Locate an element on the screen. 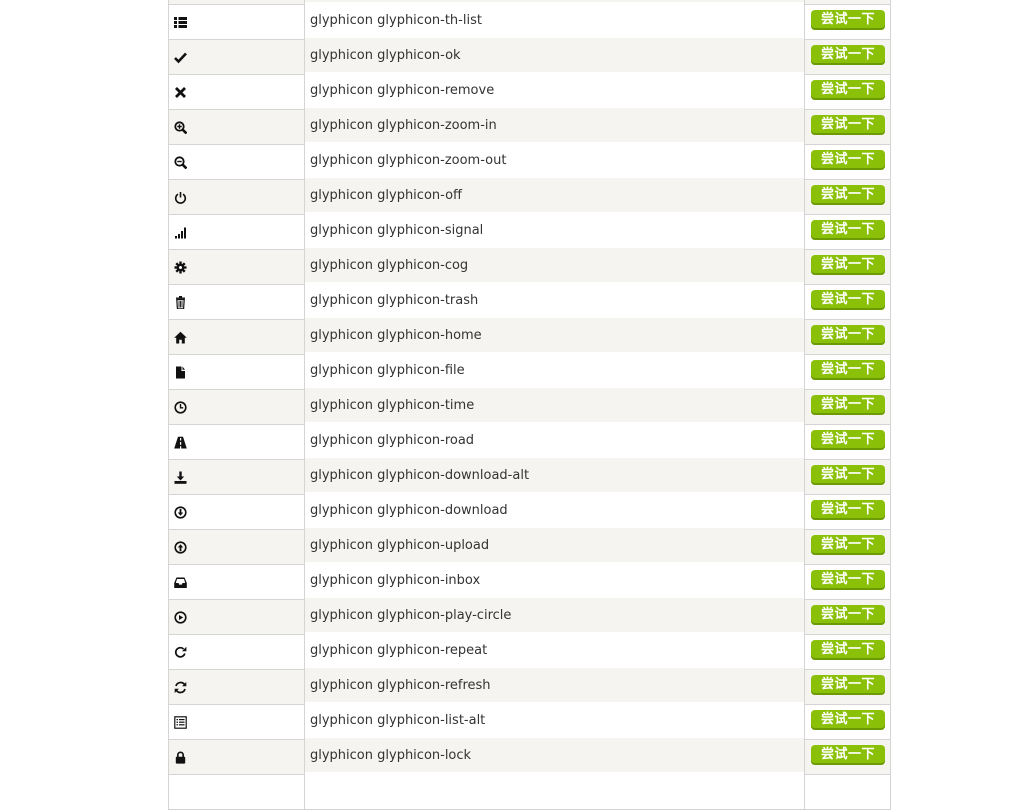 The width and height of the screenshot is (1010, 810). table-row: glyphicon glyphicon-road 尝试一下 is located at coordinates (529, 441).